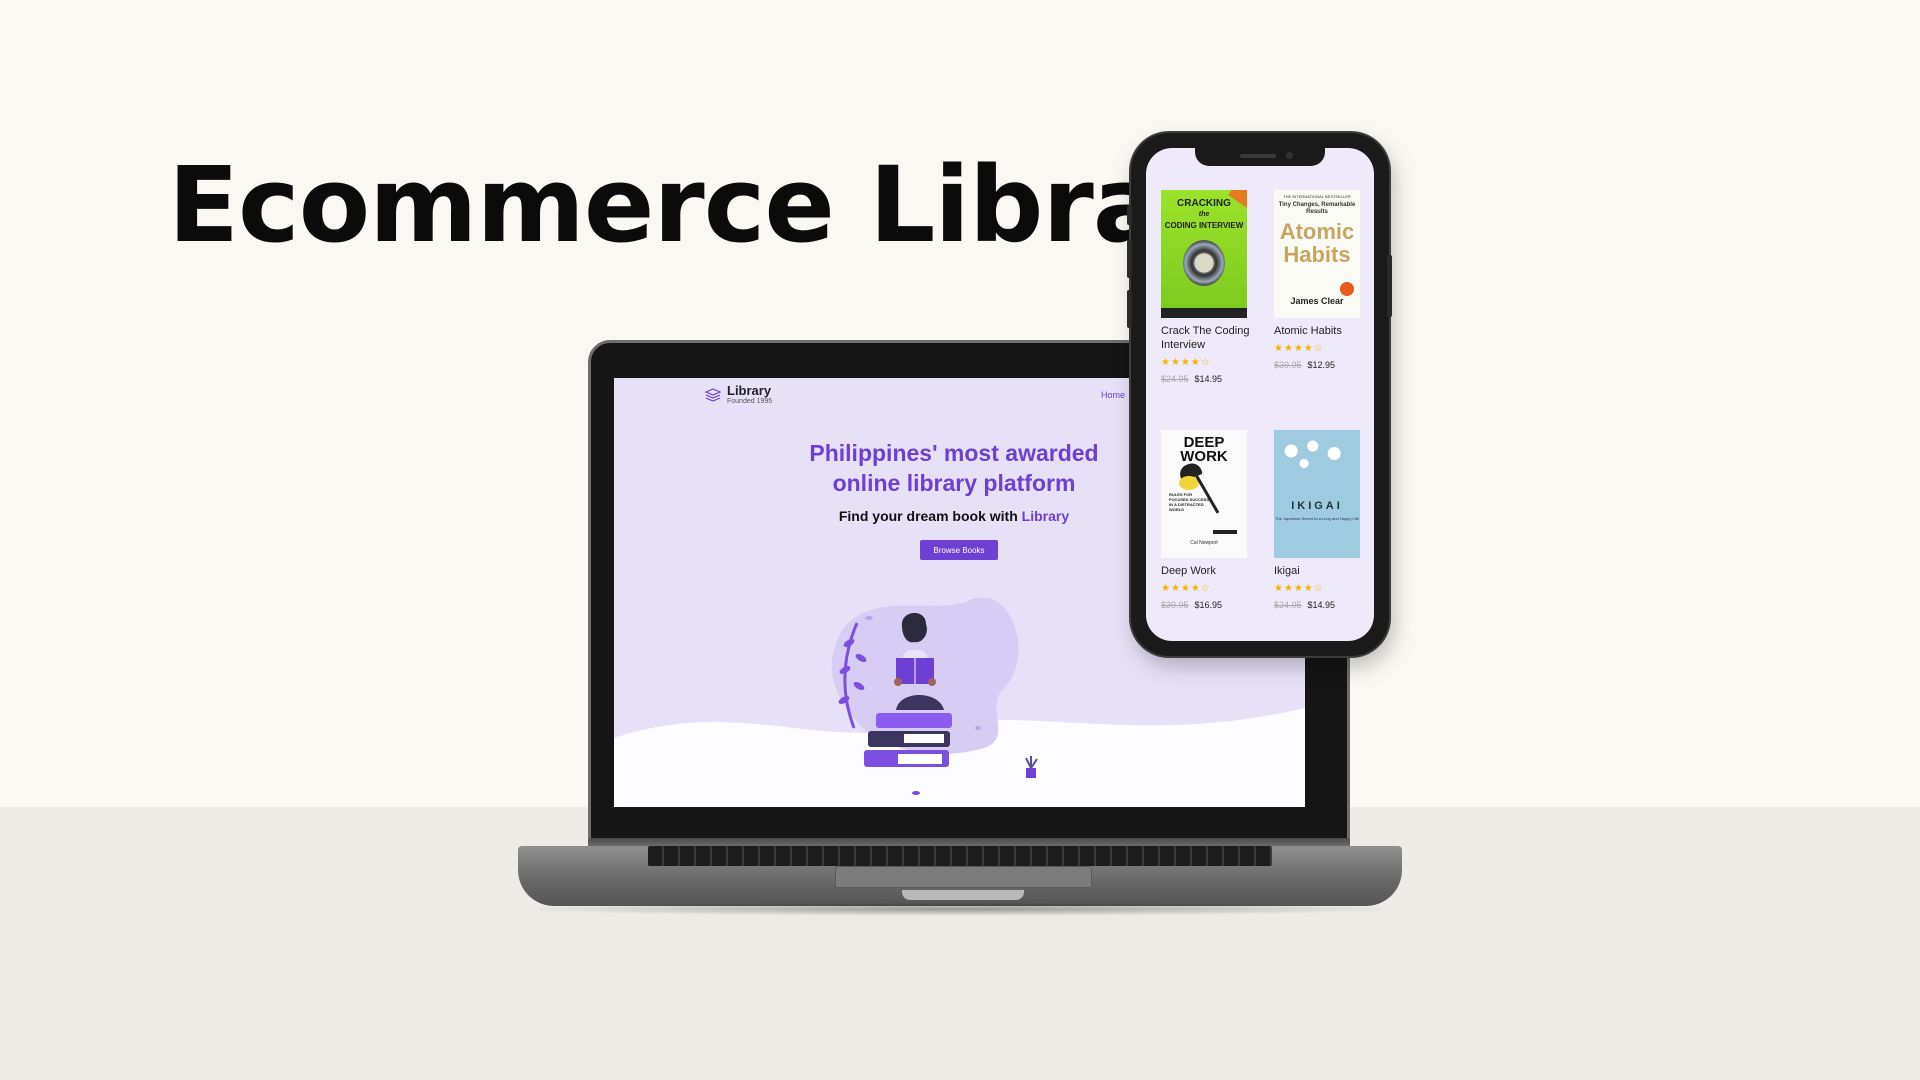 This screenshot has width=1920, height=1080. Describe the element at coordinates (1258, 156) in the screenshot. I see `phone-speaker` at that location.